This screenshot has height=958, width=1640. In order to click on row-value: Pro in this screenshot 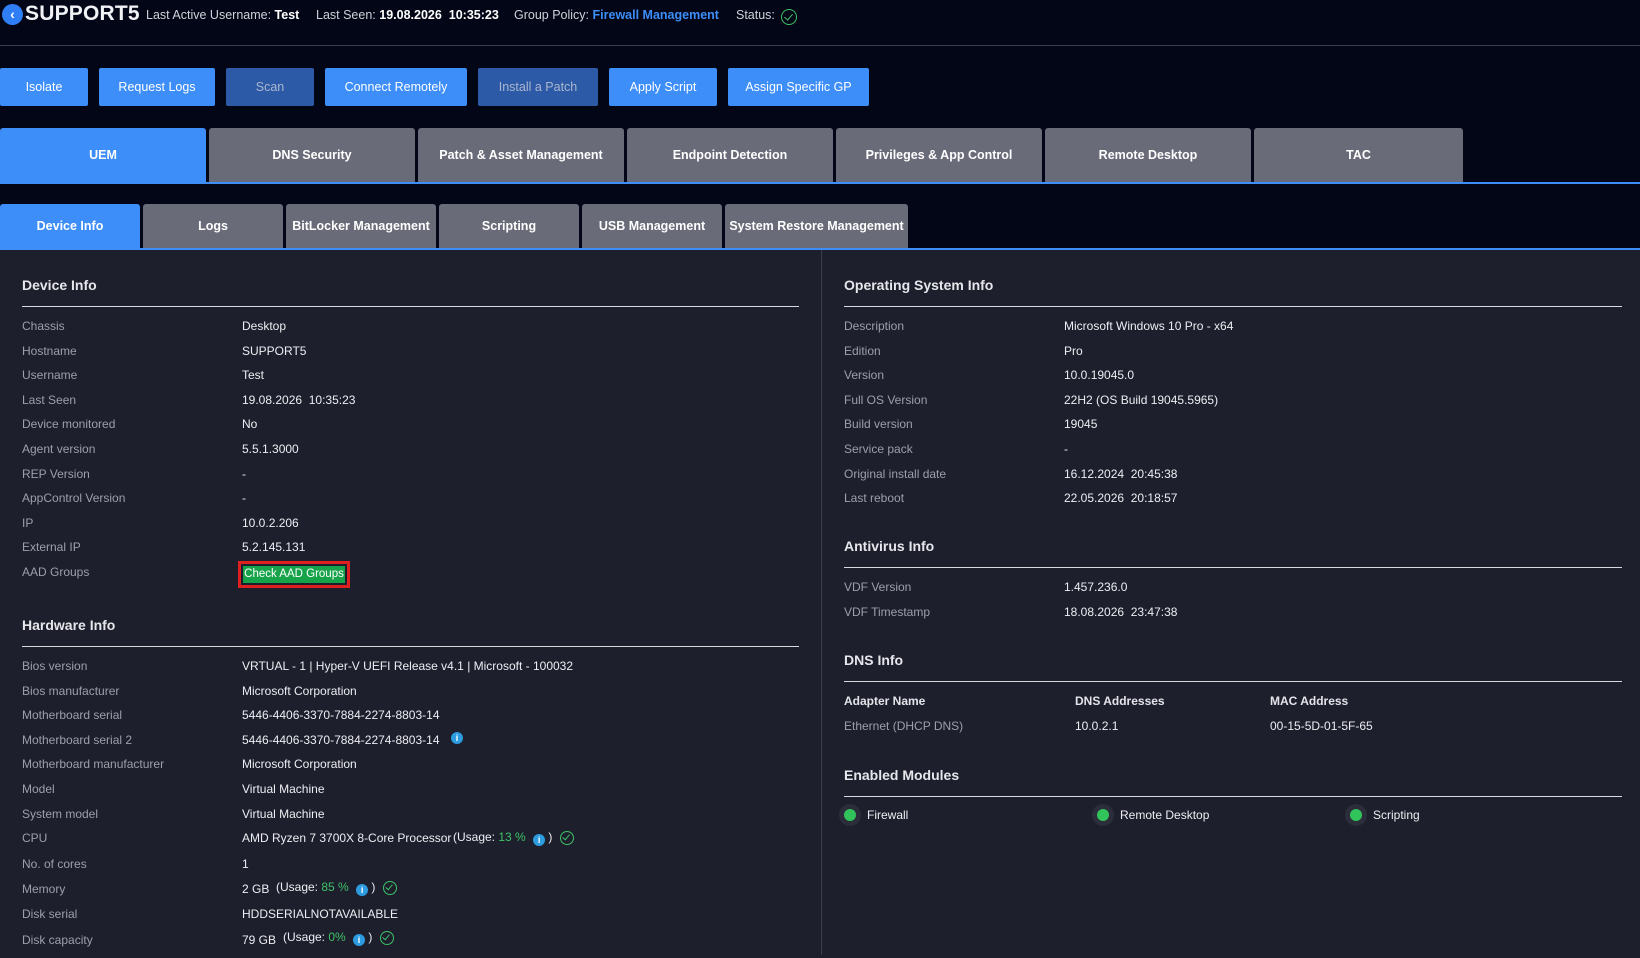, I will do `click(1073, 350)`.